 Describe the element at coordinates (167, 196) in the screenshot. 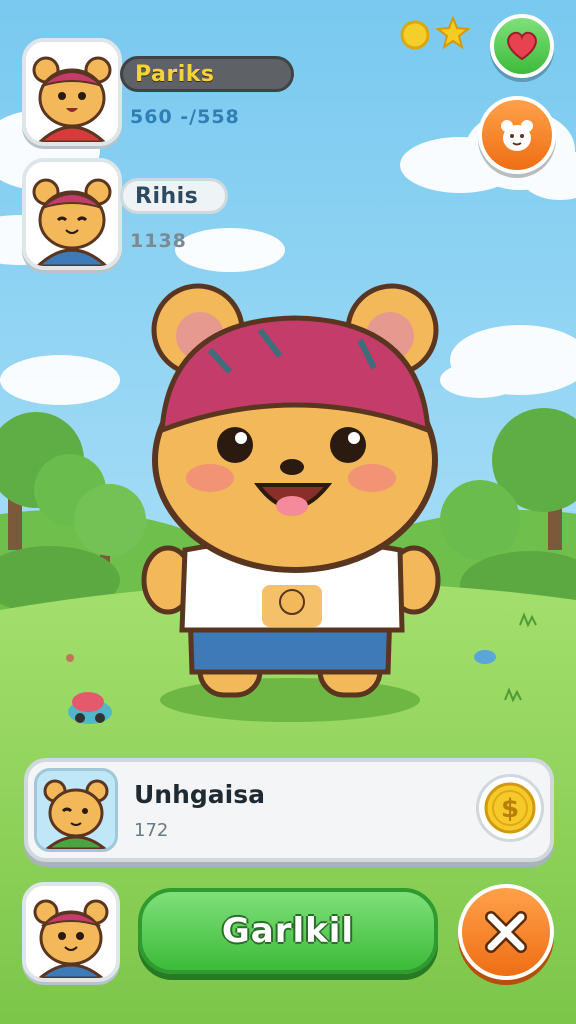

I see `player-2-name: Rihis` at that location.